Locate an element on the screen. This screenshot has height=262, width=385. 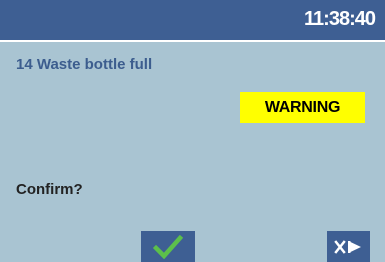
confirm-button is located at coordinates (168, 246).